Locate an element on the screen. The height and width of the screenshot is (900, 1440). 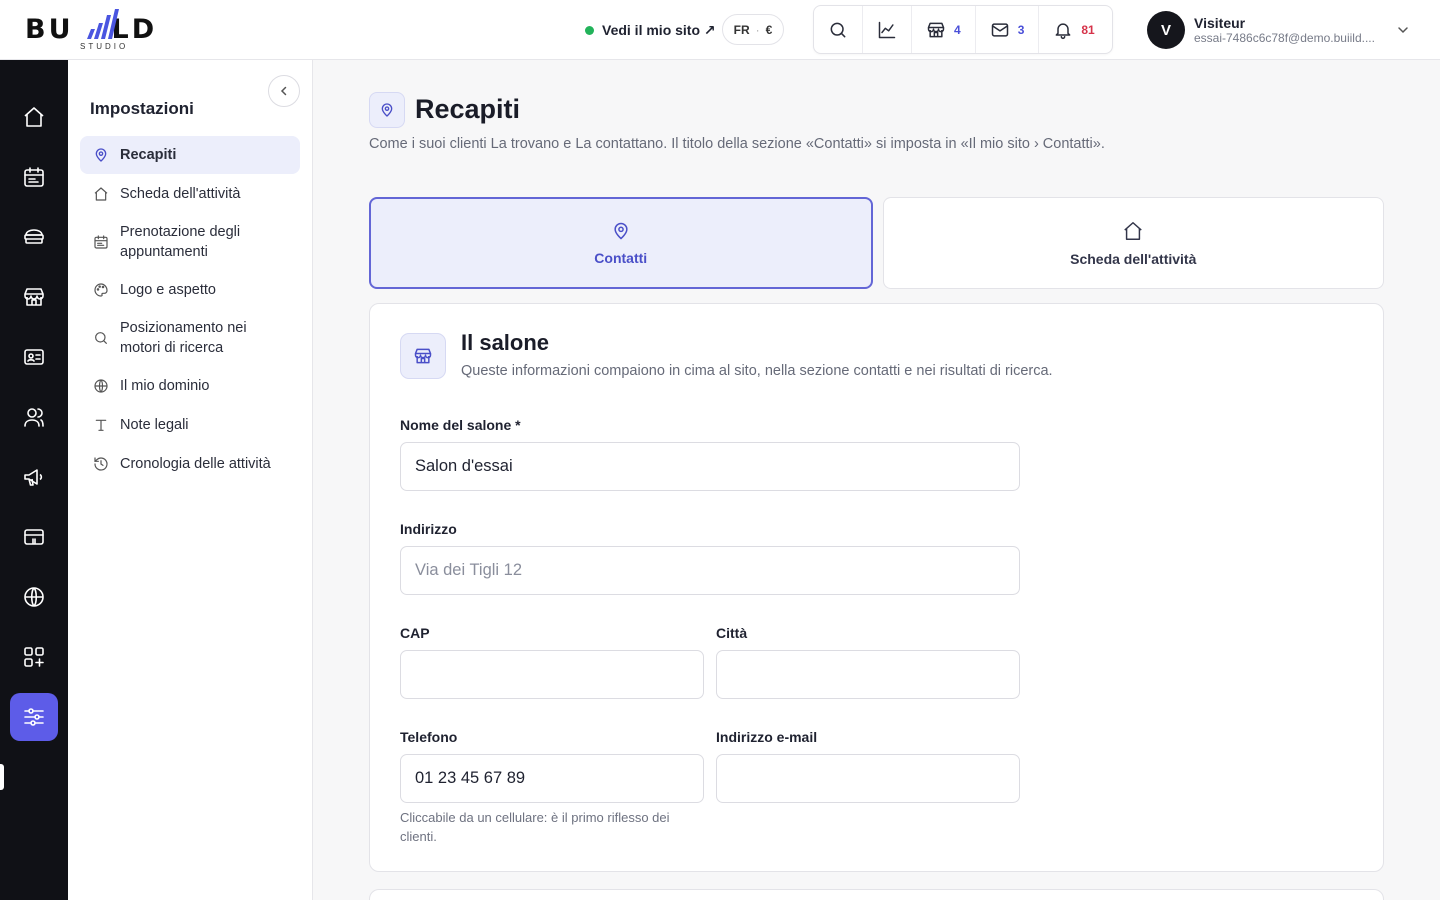
currency-symbol: € is located at coordinates (769, 29).